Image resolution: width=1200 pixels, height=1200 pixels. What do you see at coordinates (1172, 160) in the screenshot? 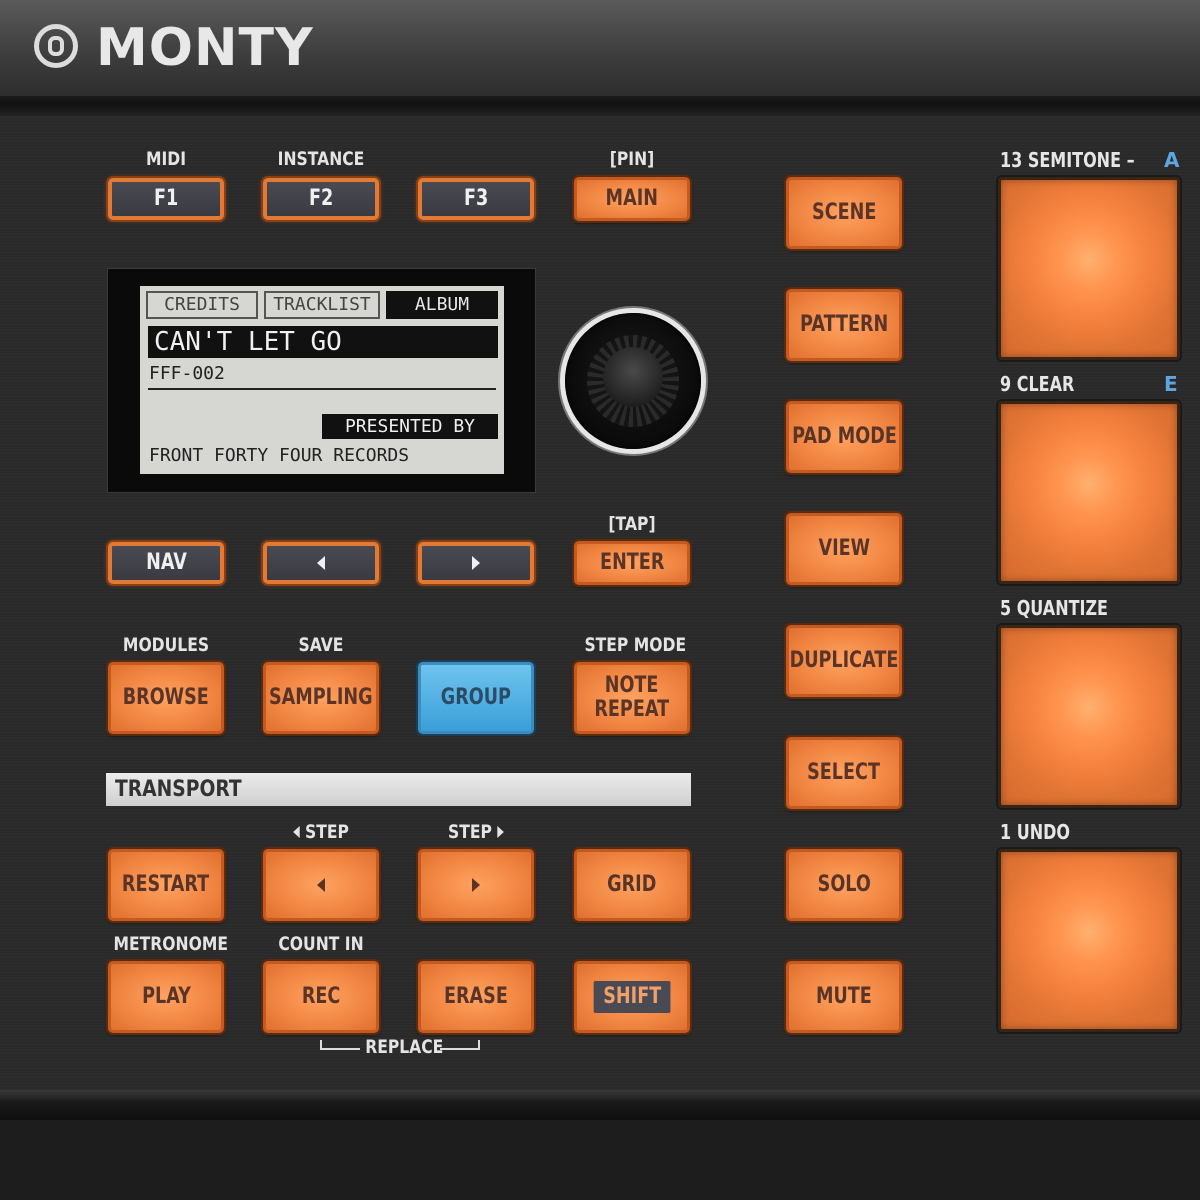
I see `pad-letter-a: A` at bounding box center [1172, 160].